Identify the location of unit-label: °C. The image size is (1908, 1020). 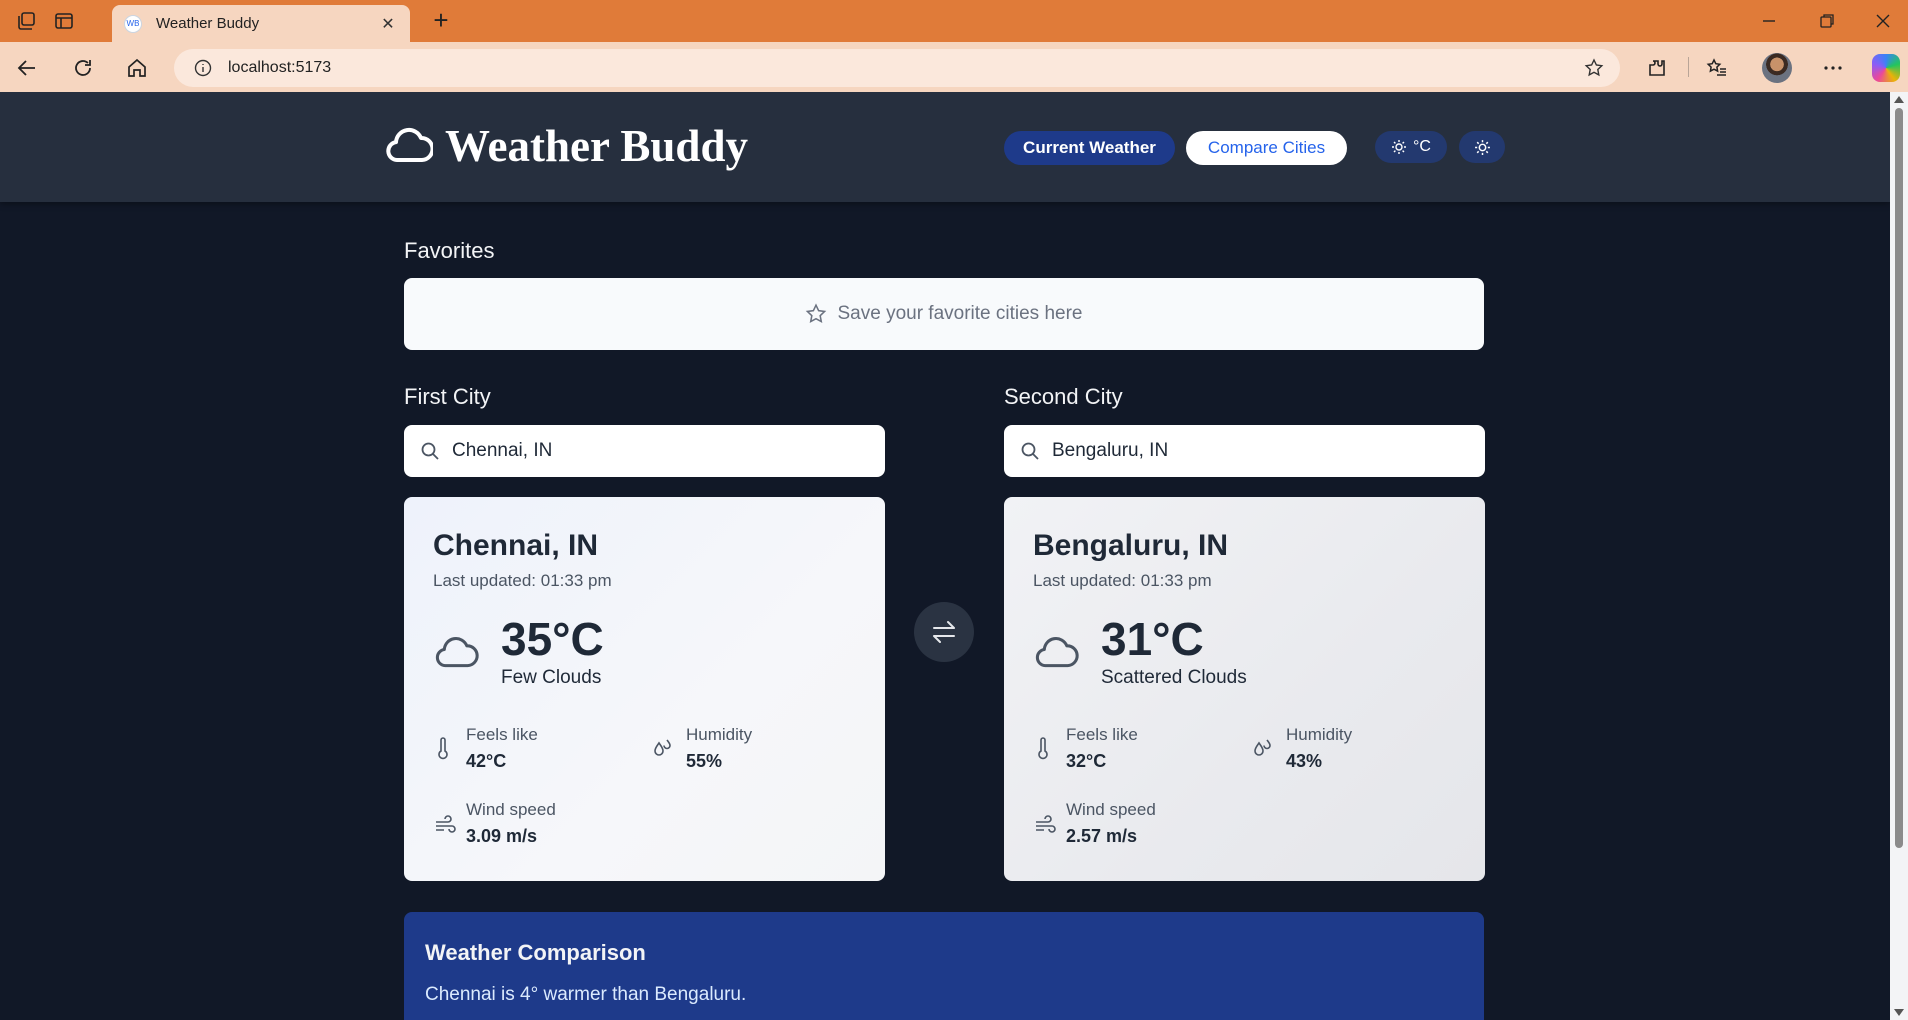
(1422, 146).